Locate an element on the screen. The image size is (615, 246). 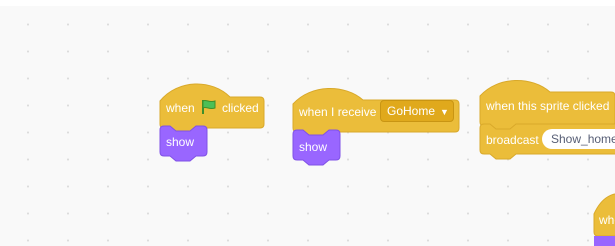
broadcast-message-input: Show_home is located at coordinates (578, 139).